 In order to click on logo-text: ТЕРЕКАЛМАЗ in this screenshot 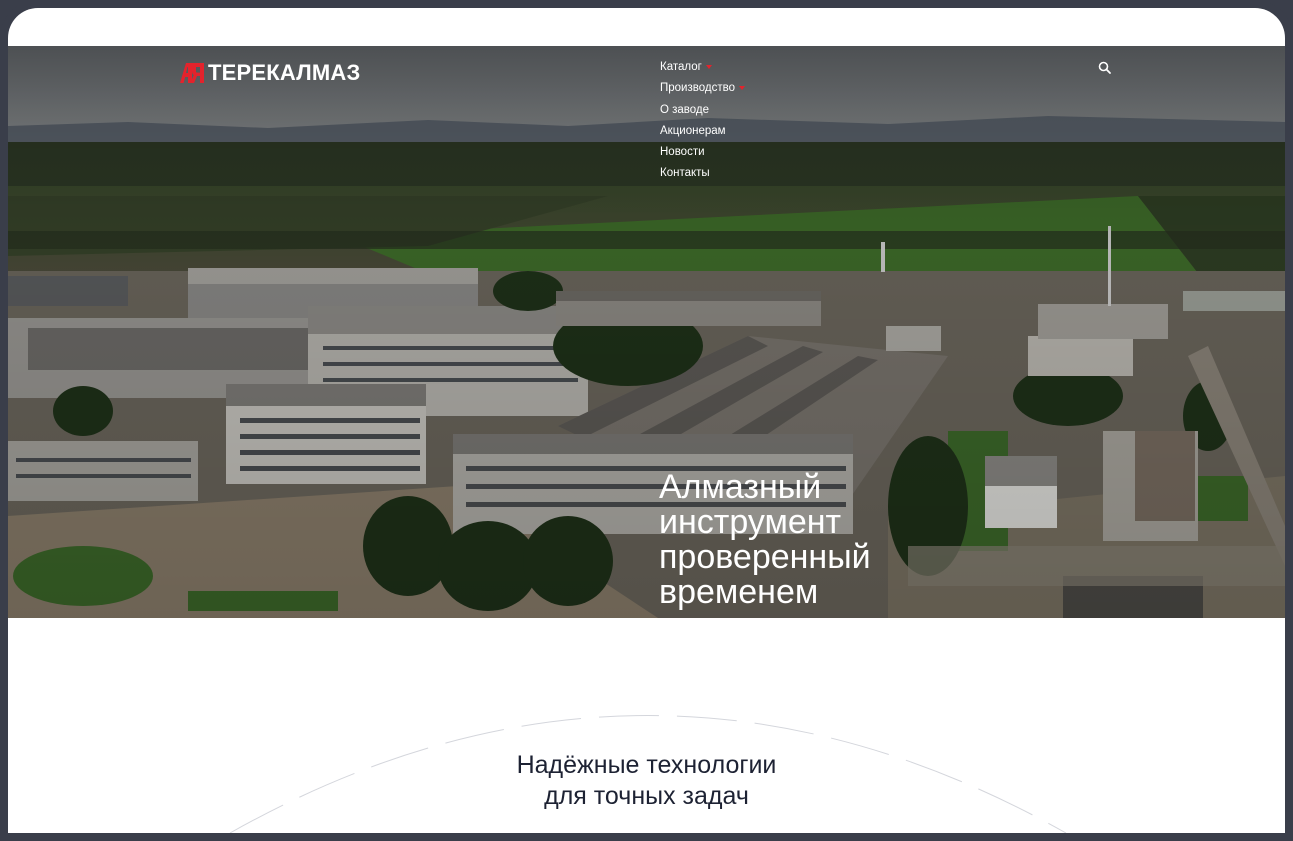, I will do `click(284, 72)`.